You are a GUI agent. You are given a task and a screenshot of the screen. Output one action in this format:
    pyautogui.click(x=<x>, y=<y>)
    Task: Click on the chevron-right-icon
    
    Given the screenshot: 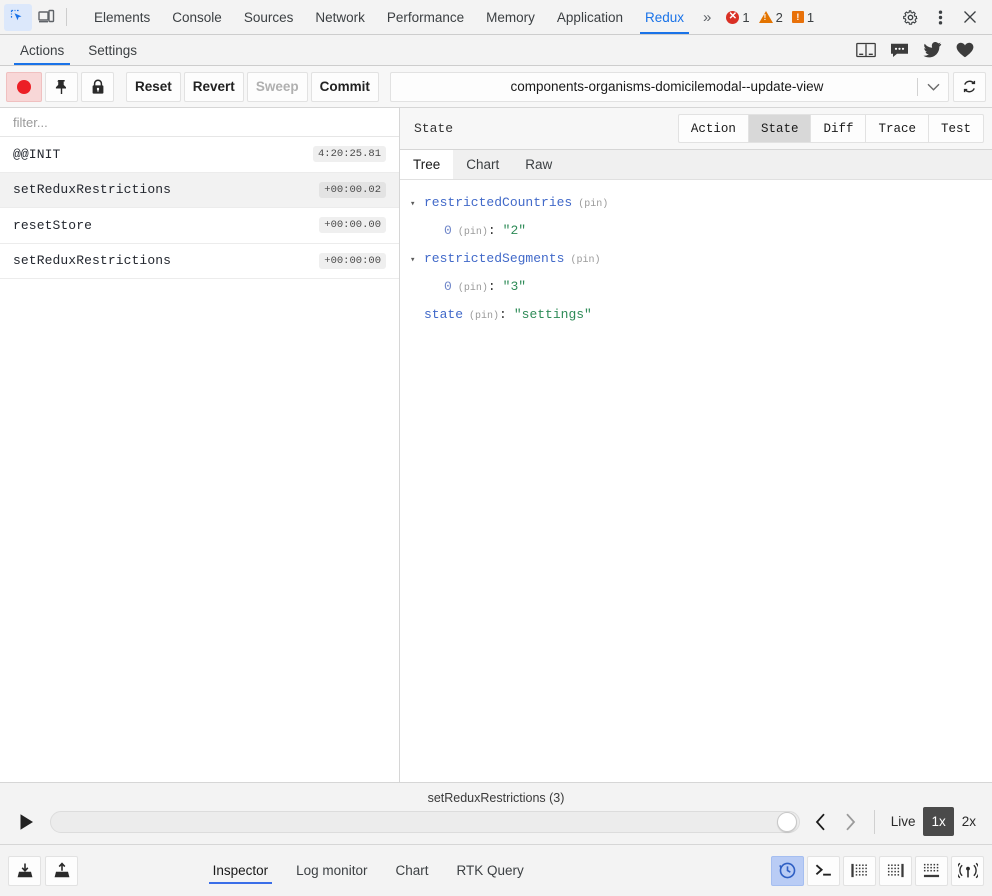 What is the action you would take?
    pyautogui.click(x=851, y=822)
    